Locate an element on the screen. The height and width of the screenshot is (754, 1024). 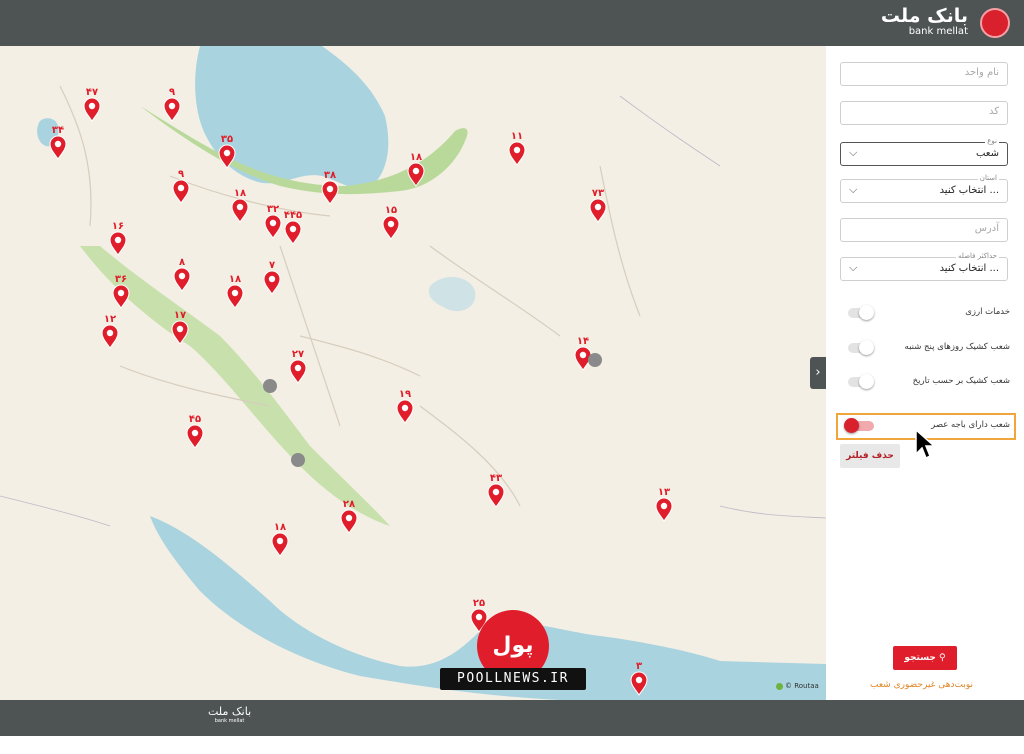
type-select: نوع شعب ⌵ is located at coordinates (924, 151).